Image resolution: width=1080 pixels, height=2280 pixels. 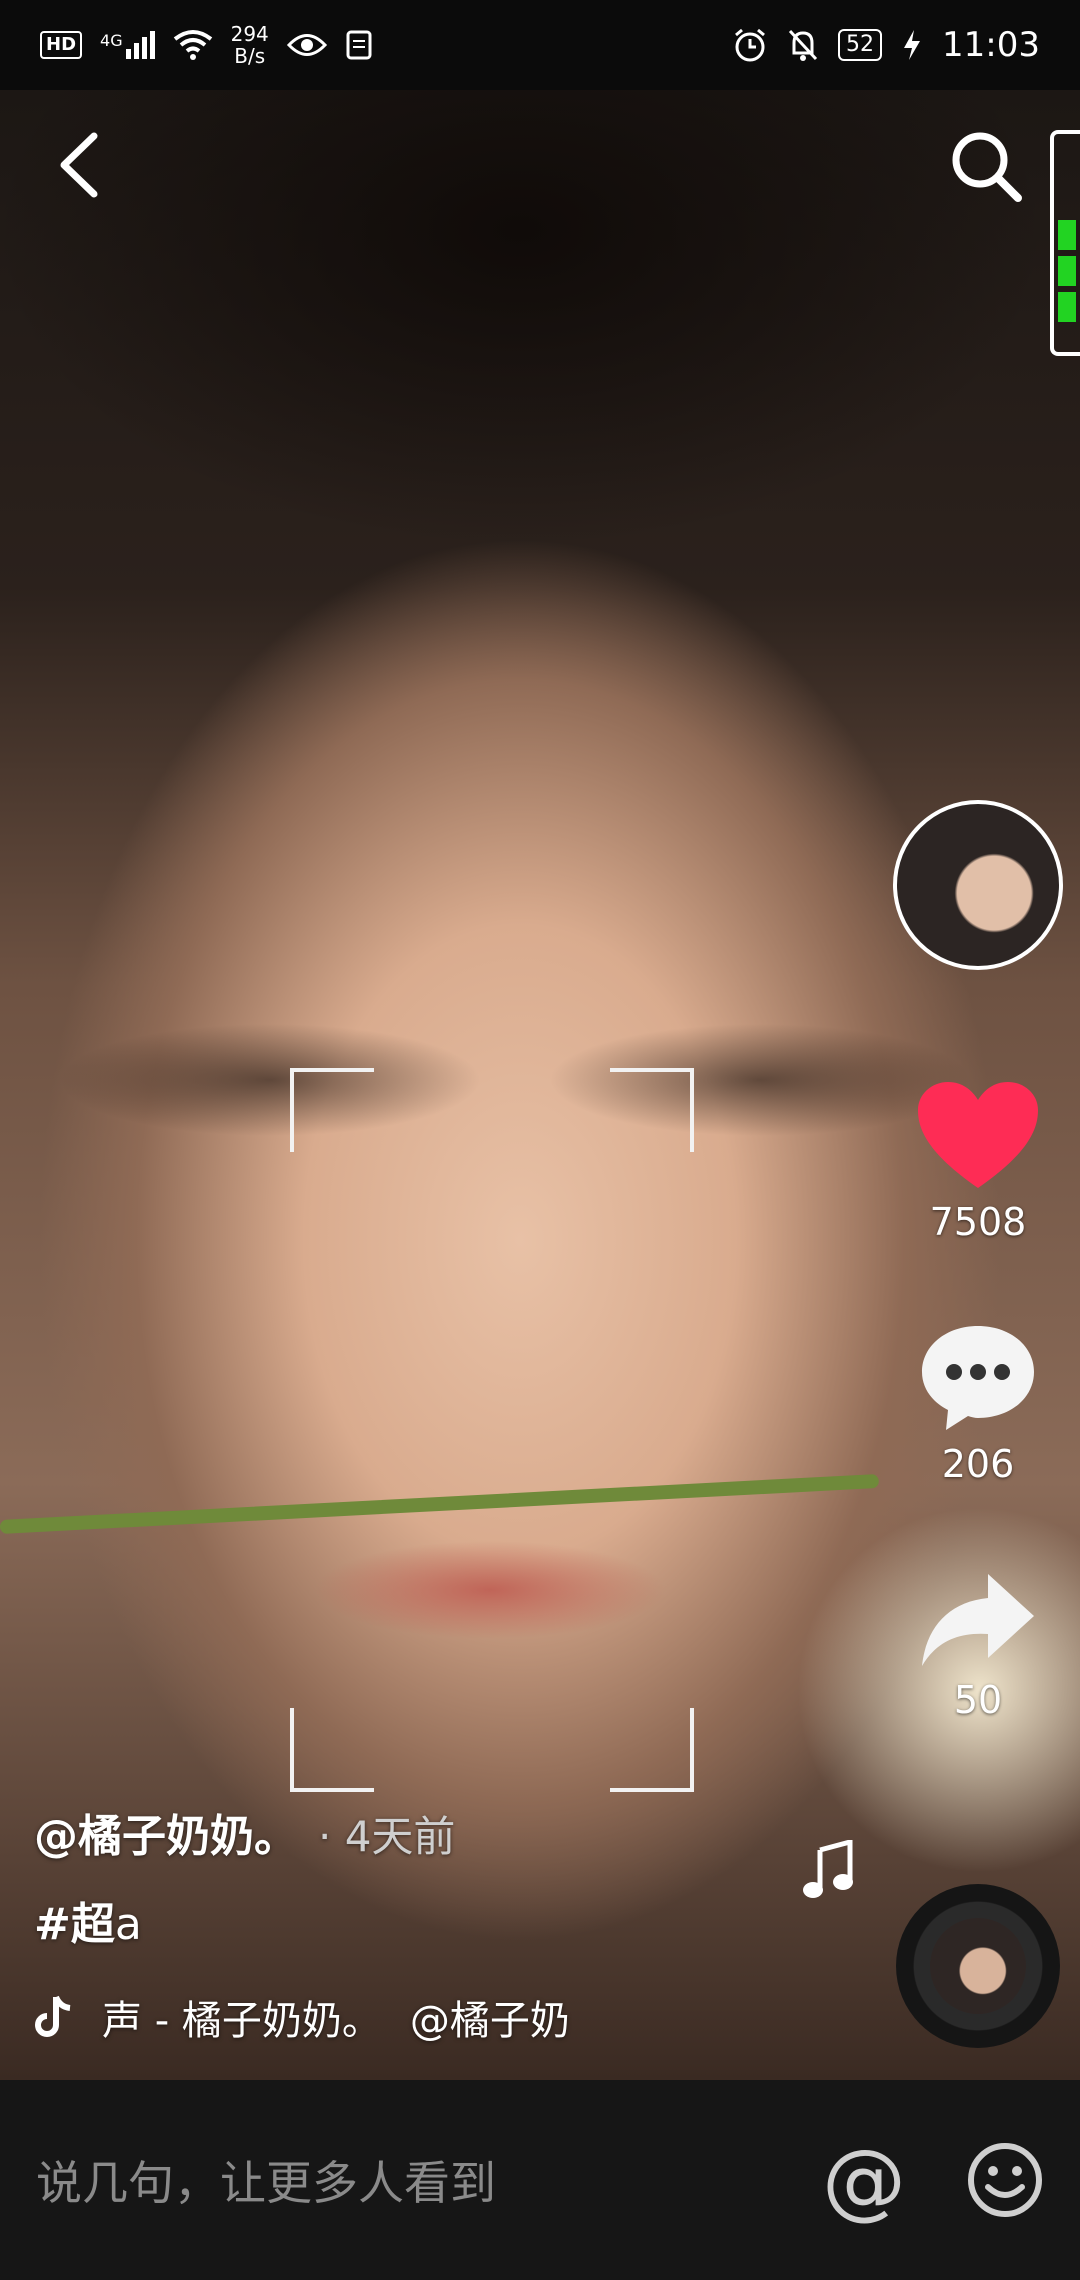 I want to click on share-button: 50, so click(x=978, y=1646).